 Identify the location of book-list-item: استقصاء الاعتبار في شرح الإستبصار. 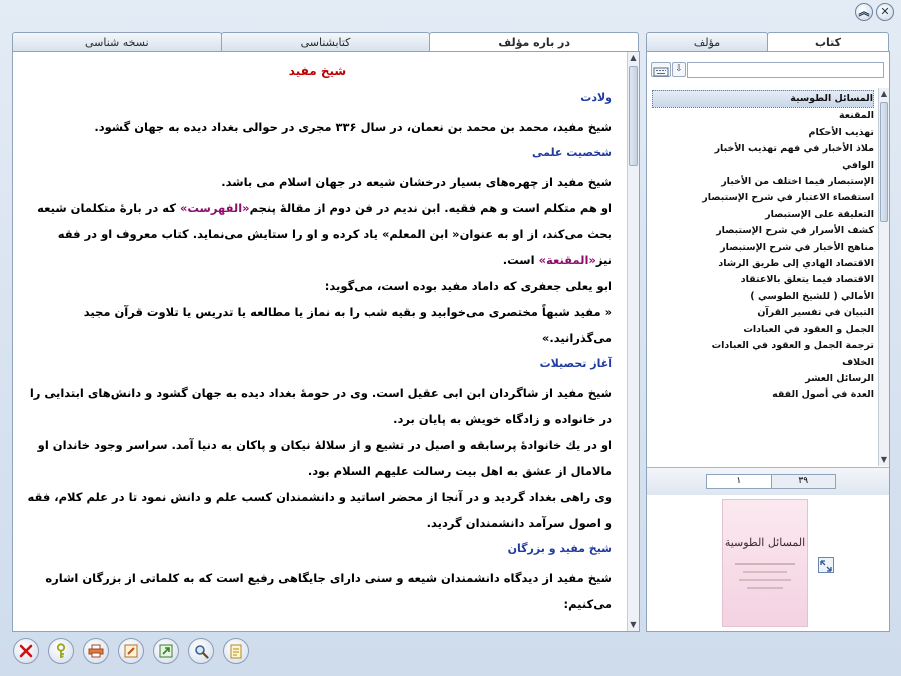
(763, 198).